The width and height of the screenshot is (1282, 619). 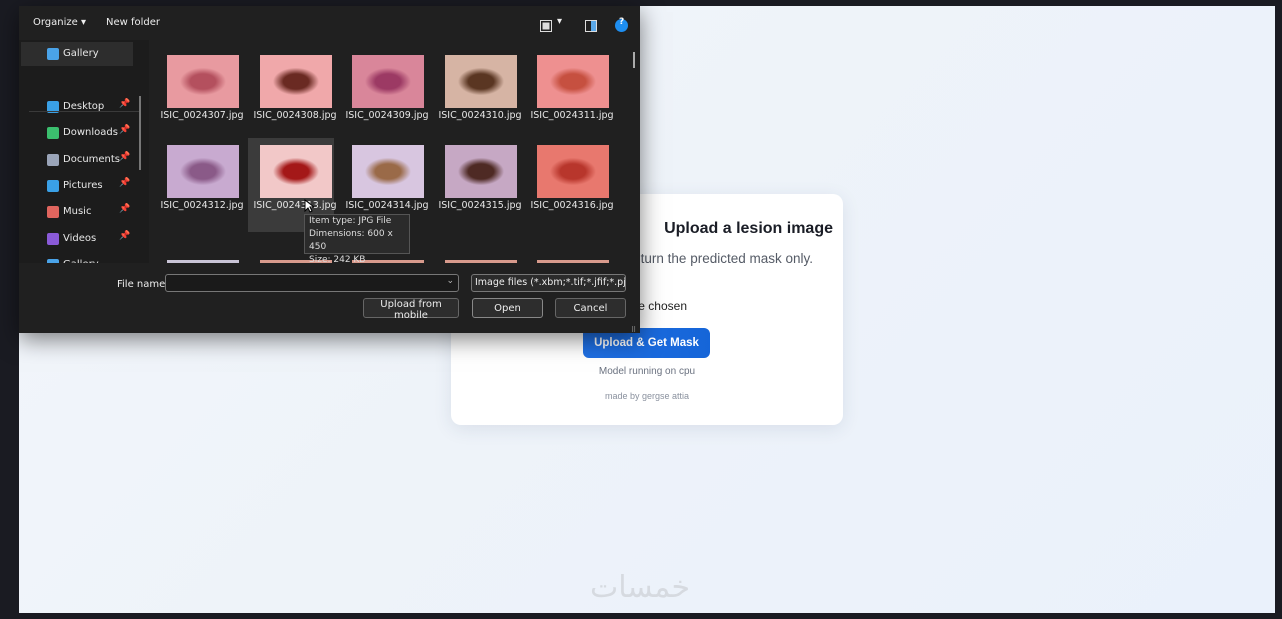 What do you see at coordinates (590, 308) in the screenshot?
I see `cancel-button: Cancel` at bounding box center [590, 308].